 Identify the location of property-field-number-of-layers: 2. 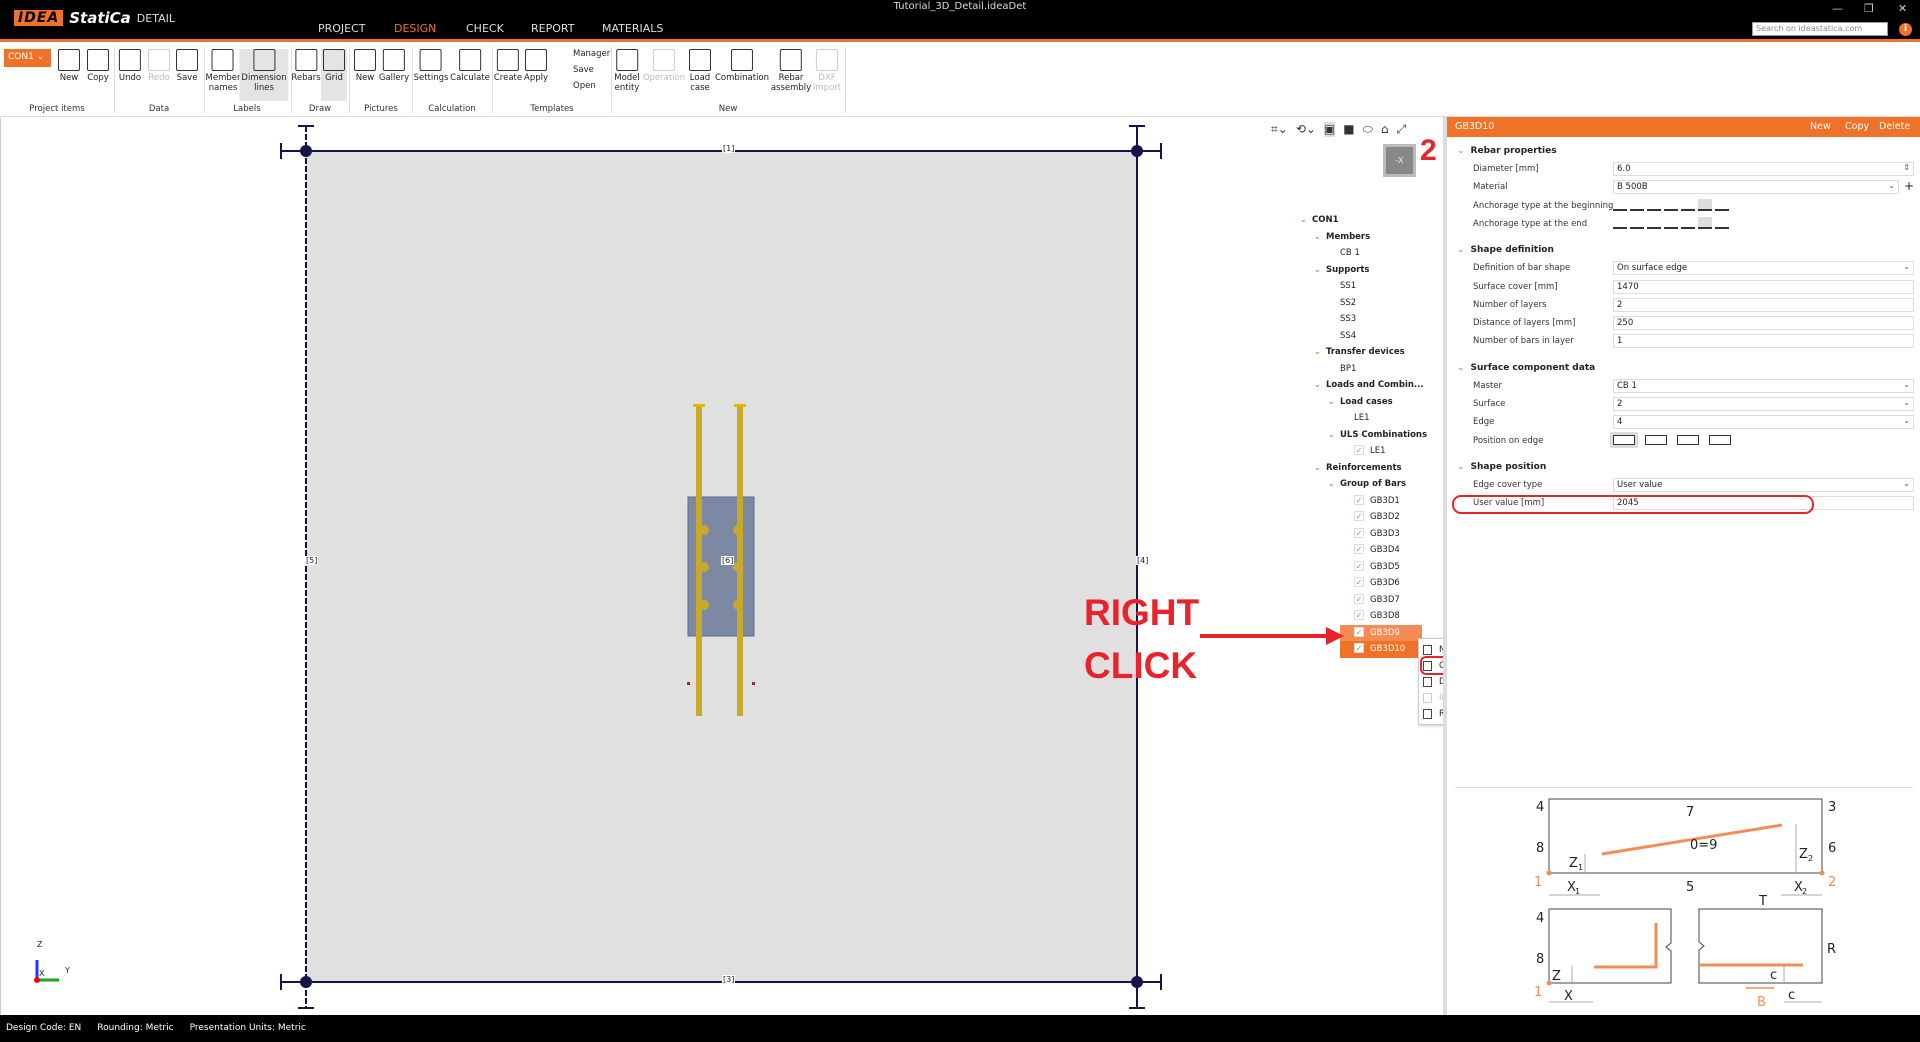
(1763, 304).